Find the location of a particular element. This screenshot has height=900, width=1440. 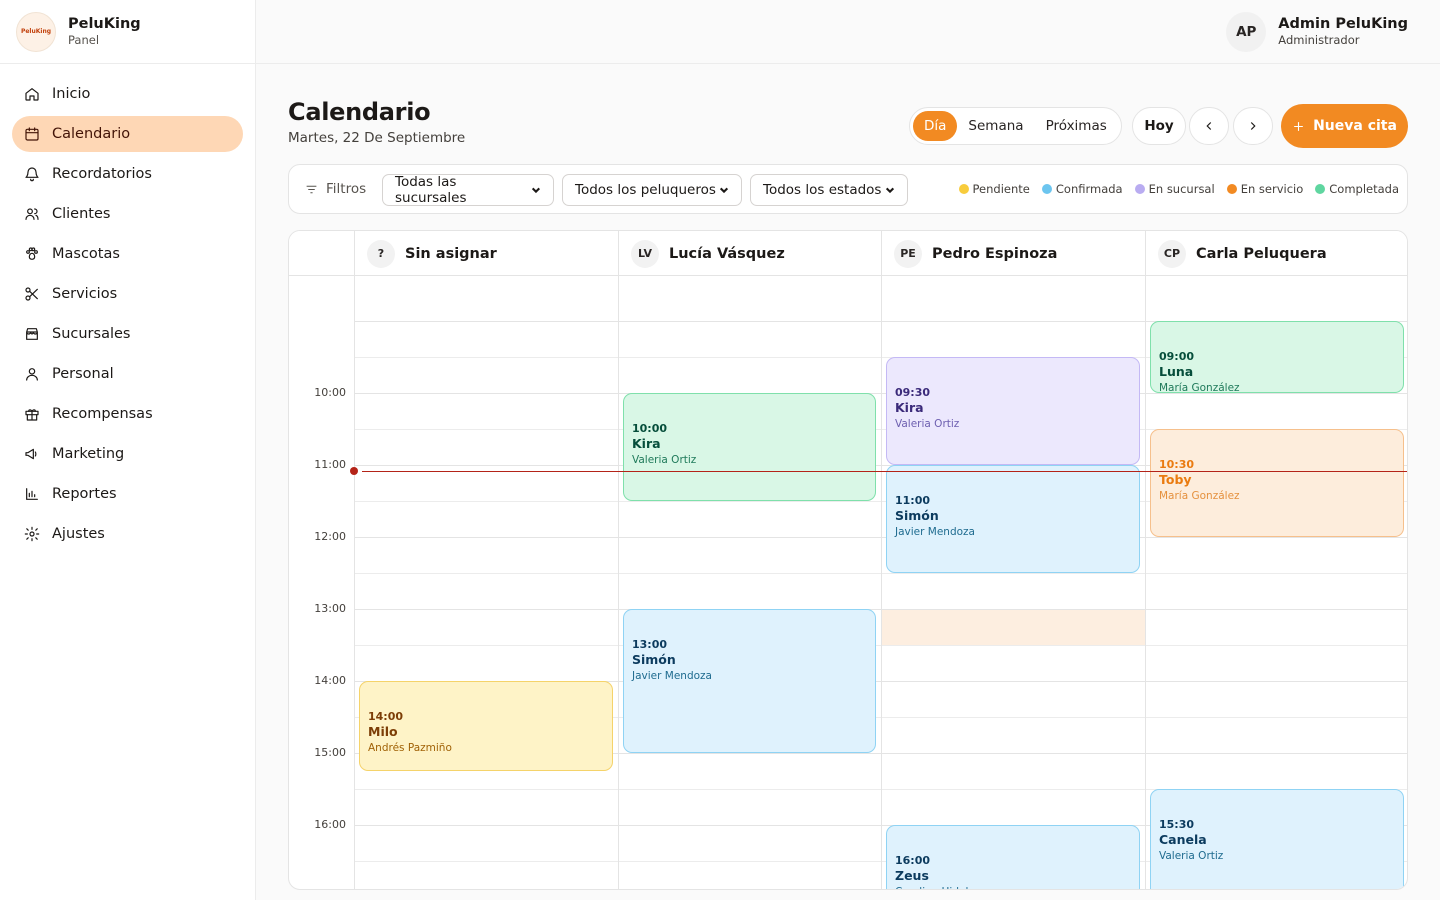

sidebar-item-label: Recompensas is located at coordinates (102, 414).